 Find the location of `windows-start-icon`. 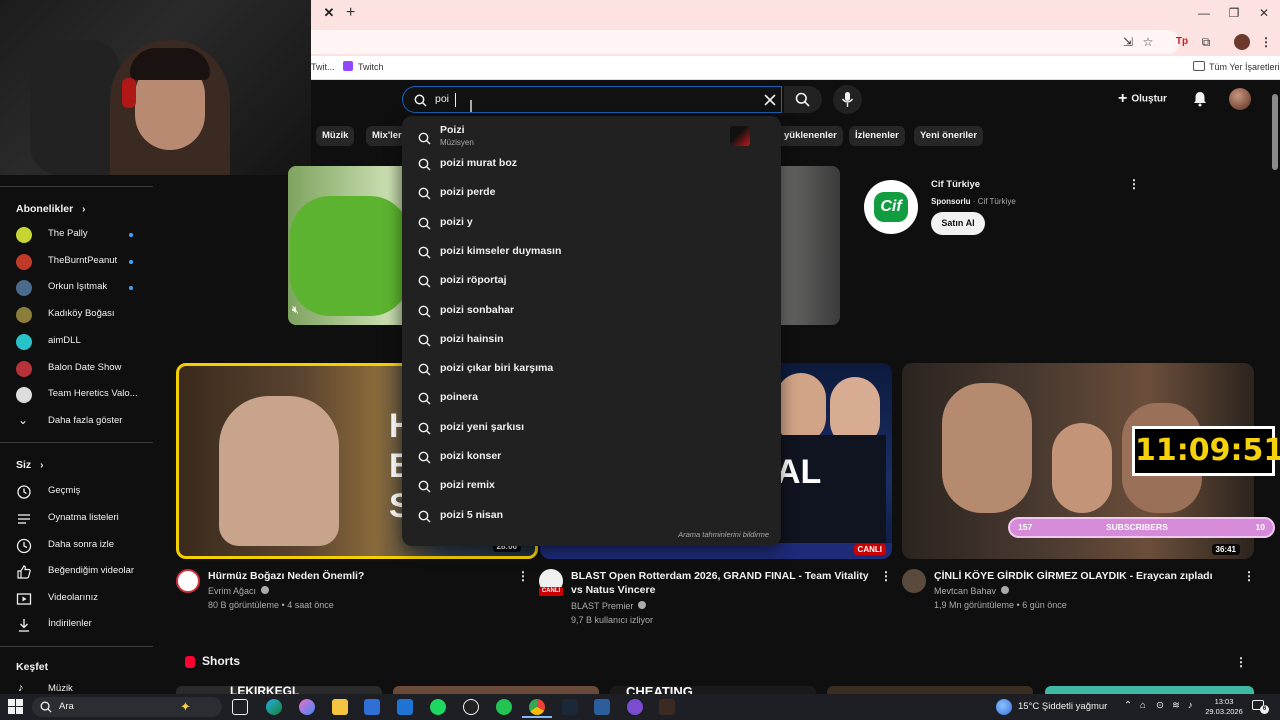

windows-start-icon is located at coordinates (16, 707).